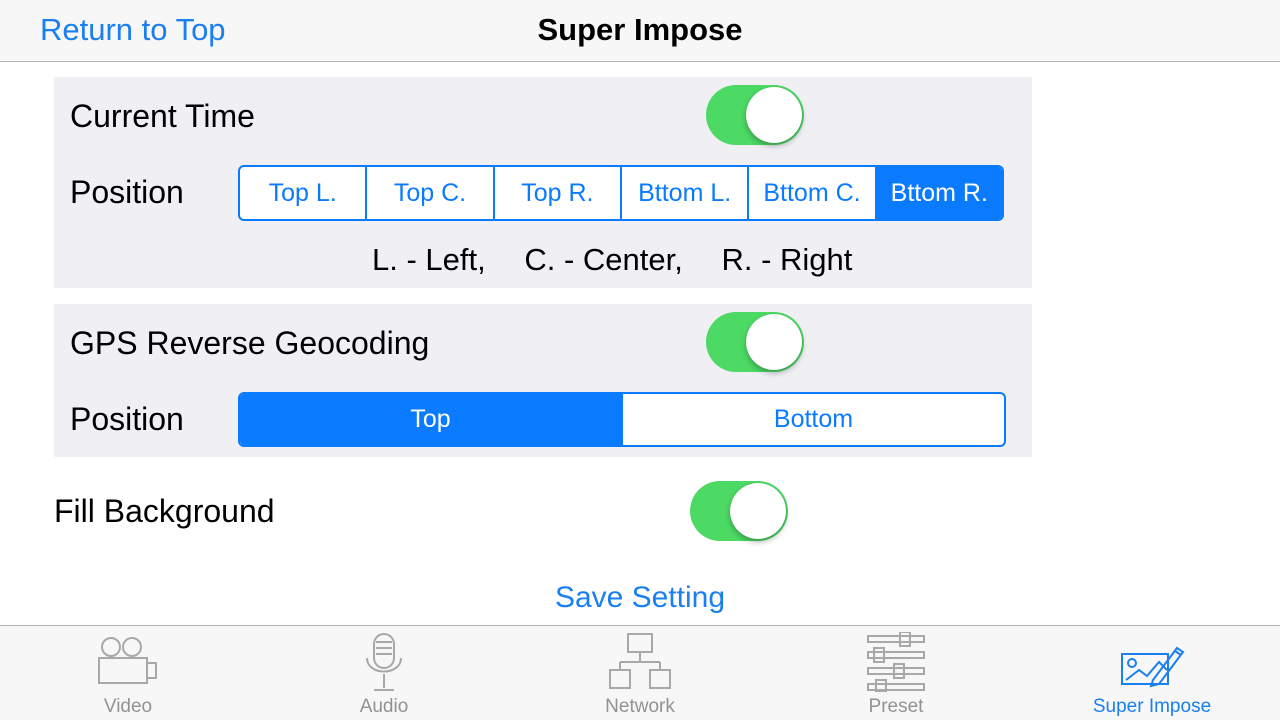  Describe the element at coordinates (133, 30) in the screenshot. I see `return-to-top-button: Return to Top` at that location.